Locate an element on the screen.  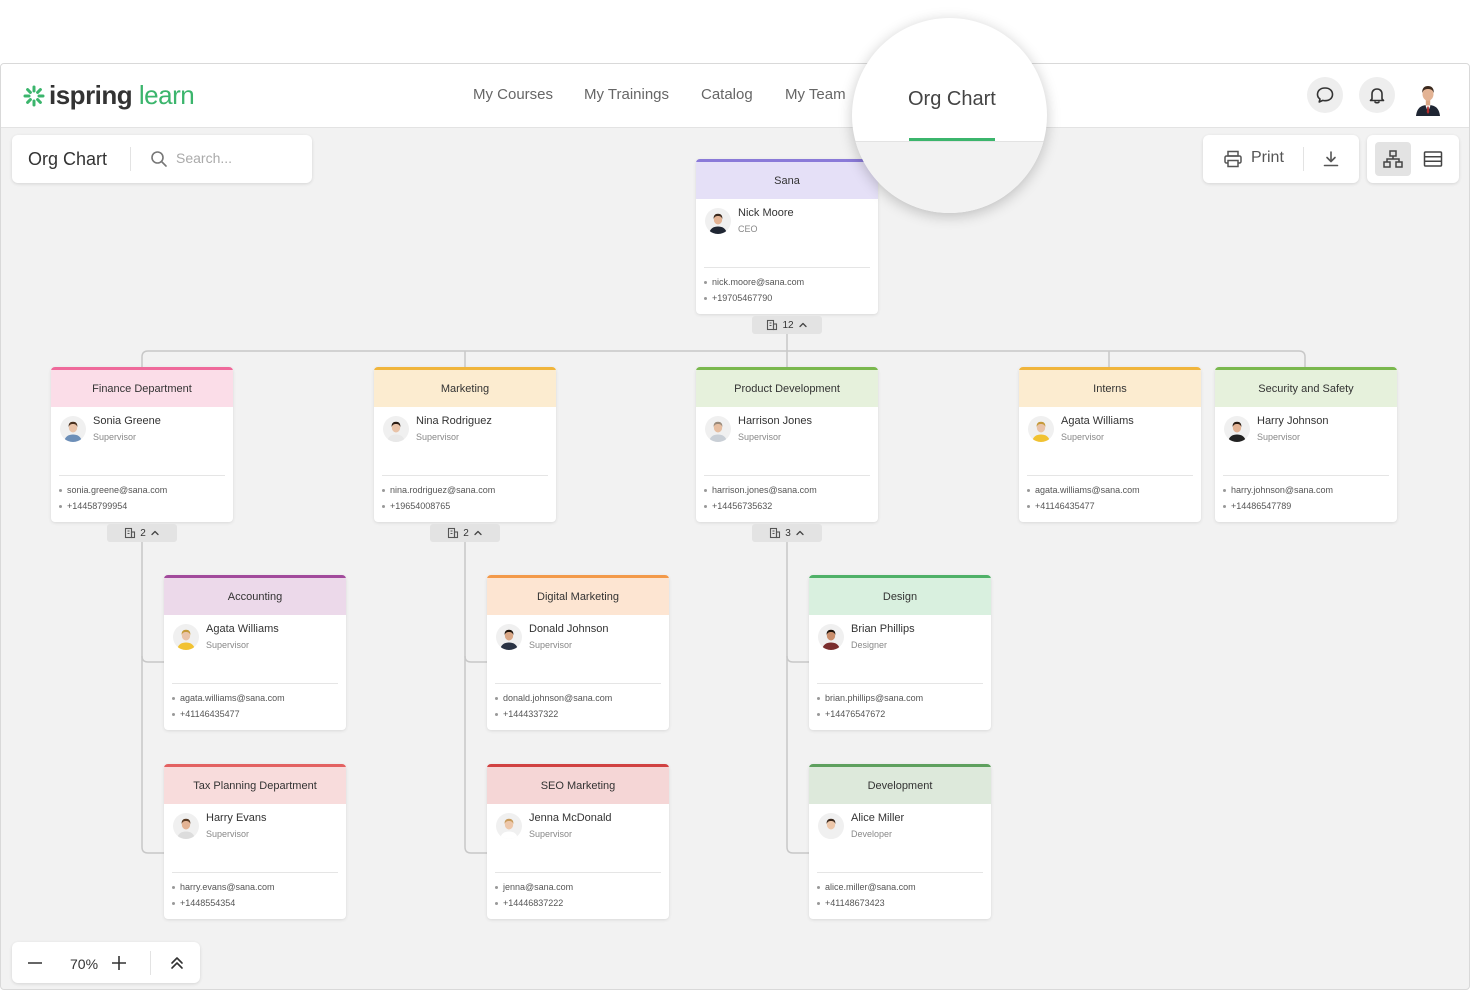
nav-my-team: My Team is located at coordinates (815, 94).